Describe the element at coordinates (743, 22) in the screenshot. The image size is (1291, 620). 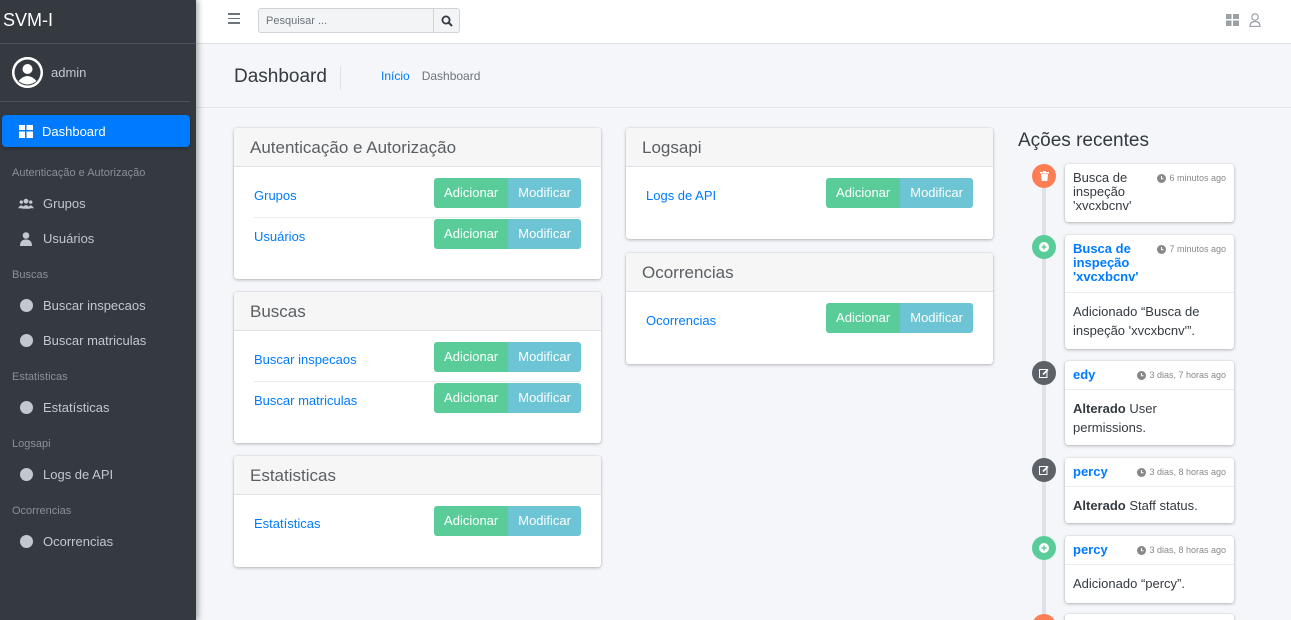
I see `top-navbar` at that location.